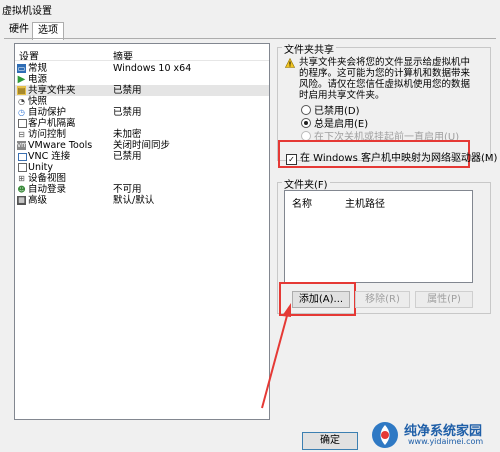 Image resolution: width=500 pixels, height=452 pixels. What do you see at coordinates (21, 90) in the screenshot?
I see `shared-folder-icon: ▤` at bounding box center [21, 90].